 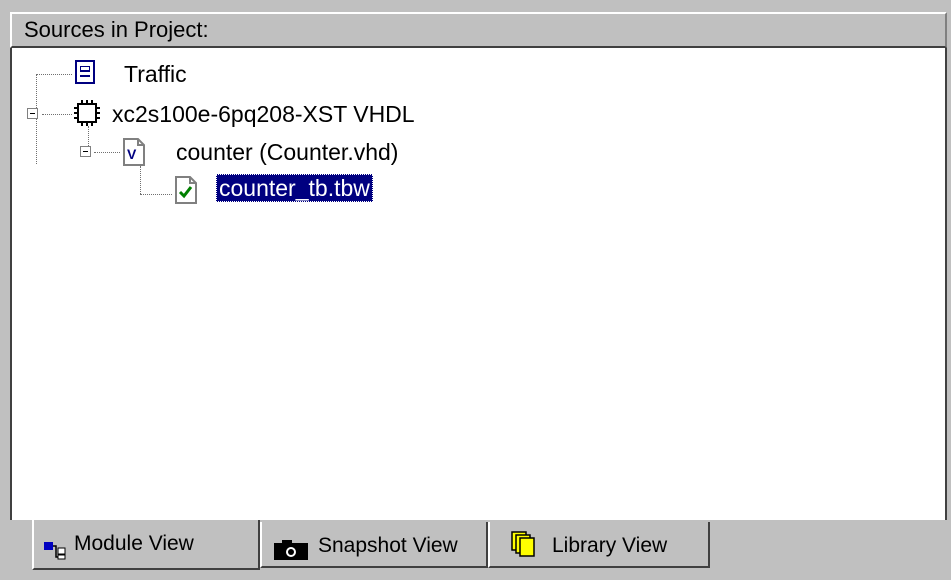 I want to click on tab-snapshot-view: Snapshot View, so click(x=374, y=545).